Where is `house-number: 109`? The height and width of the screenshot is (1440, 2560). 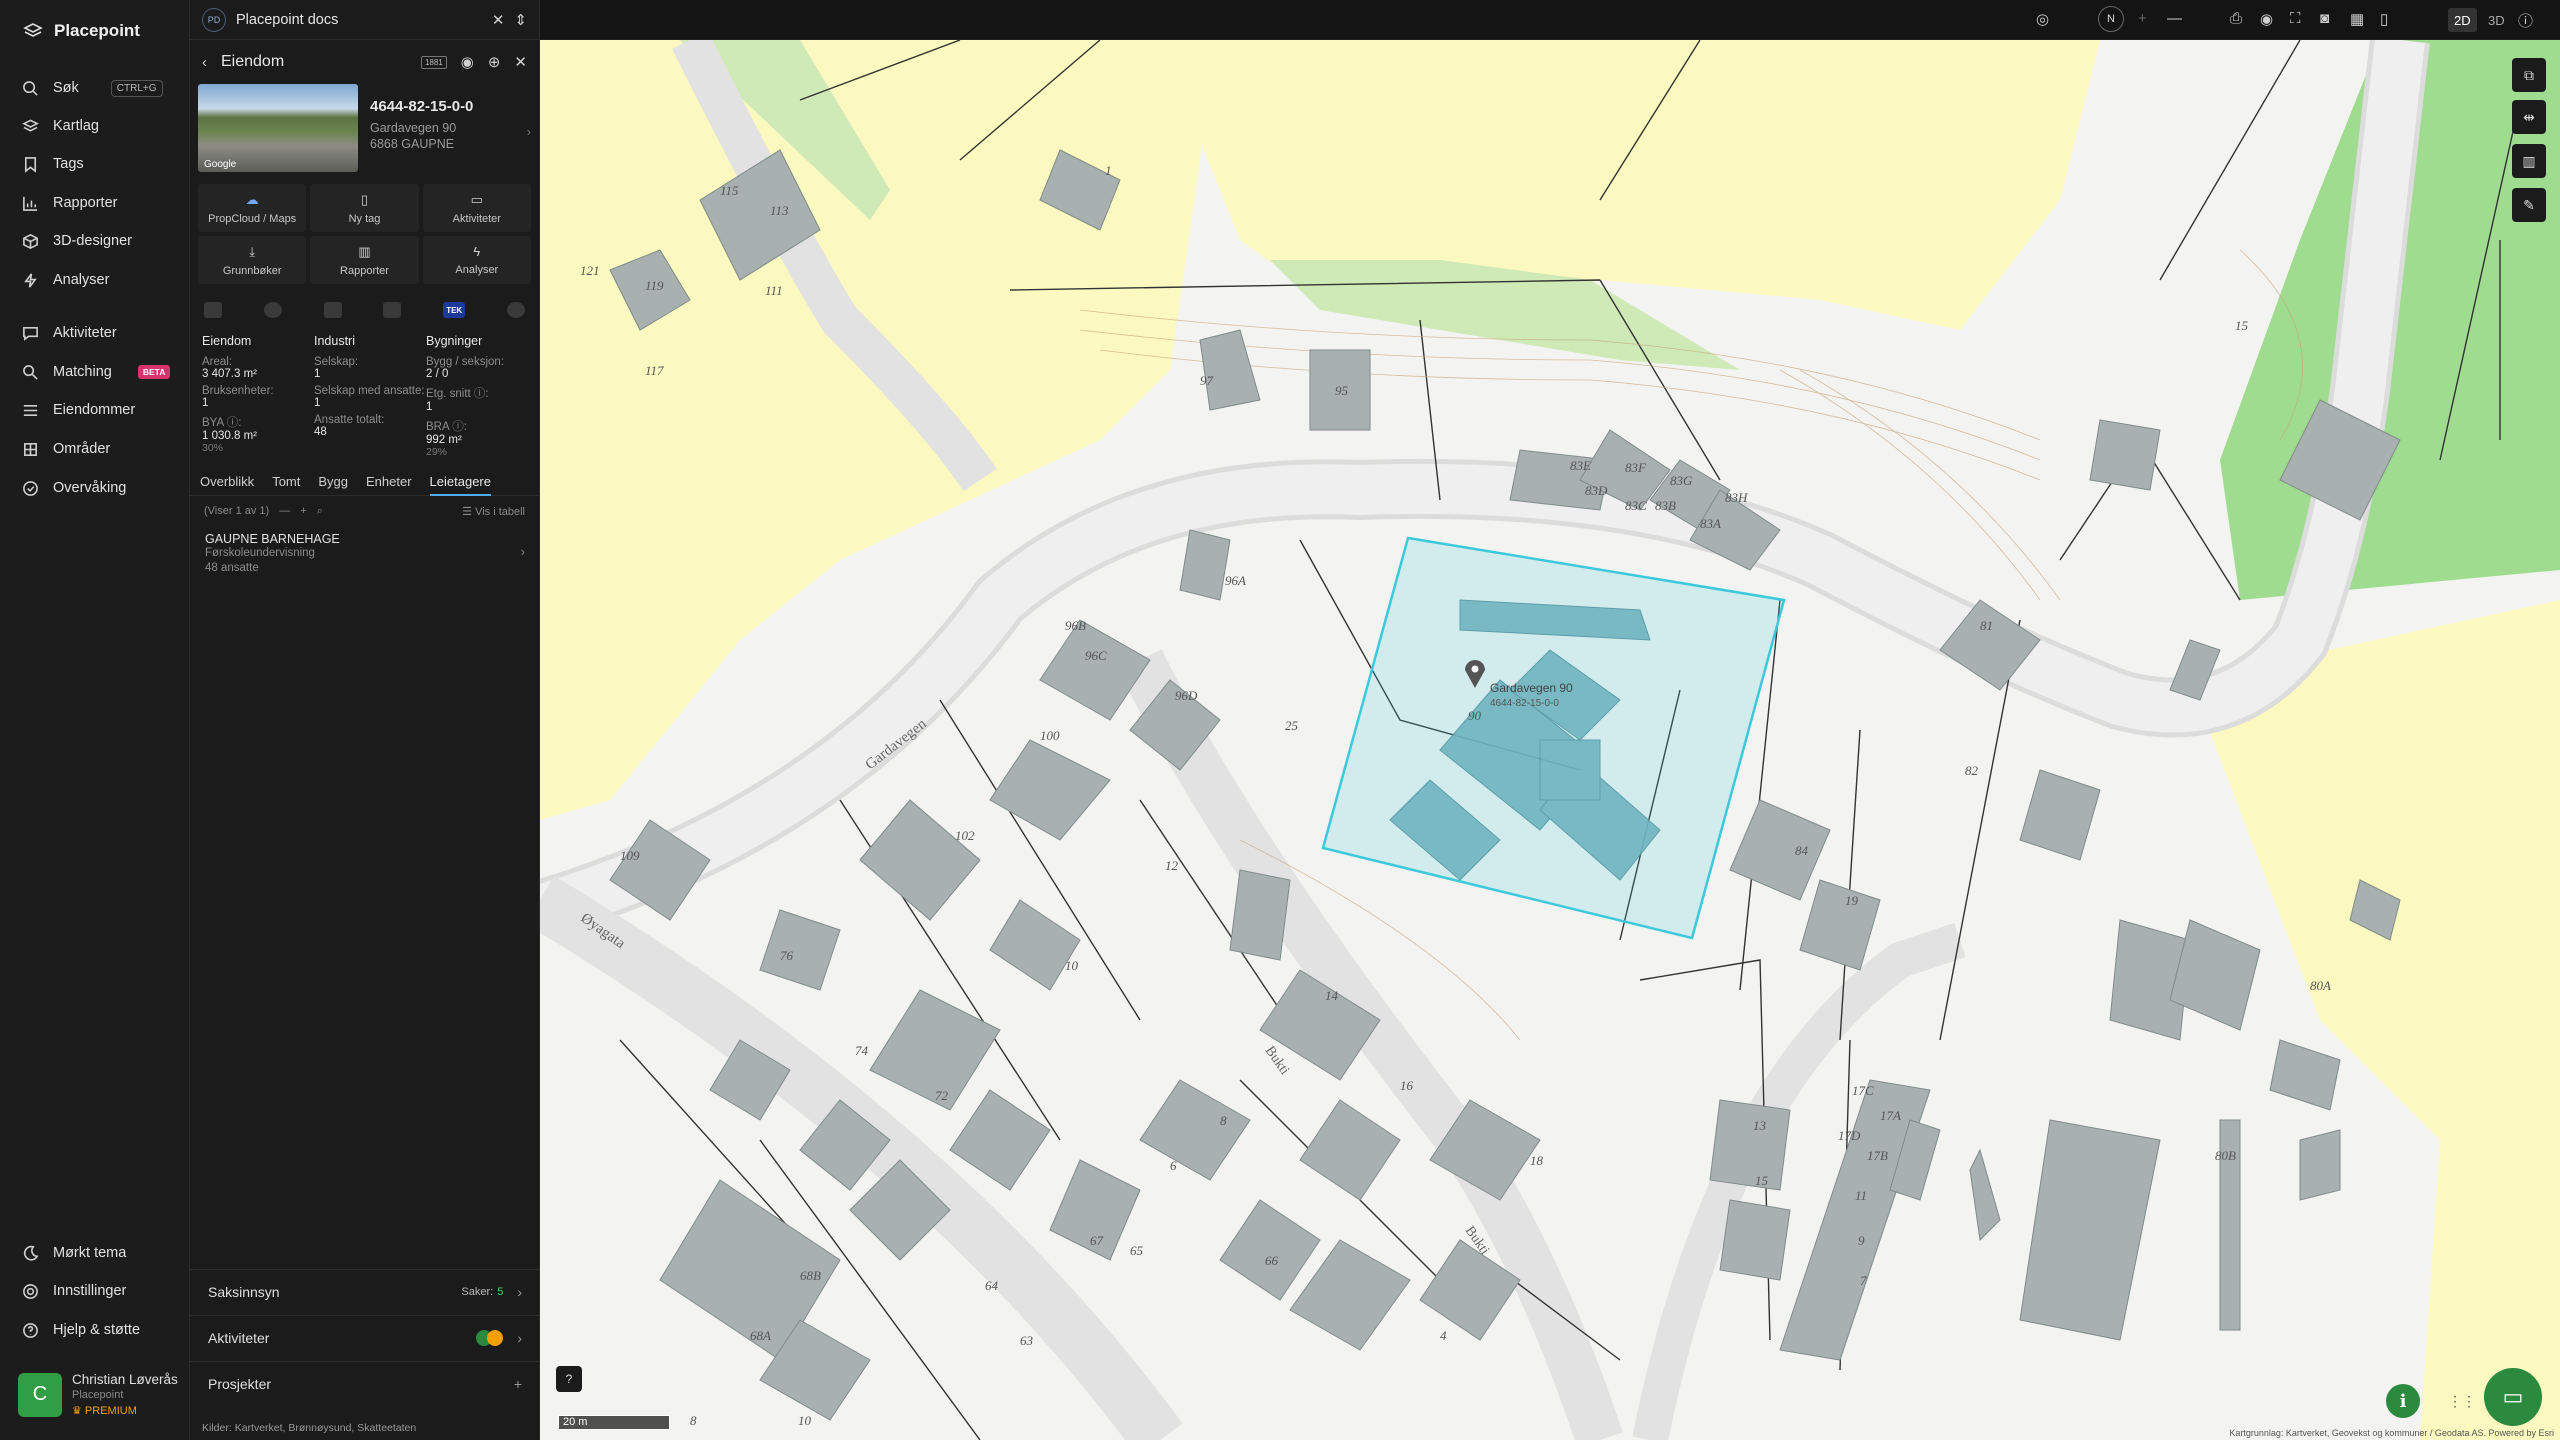
house-number: 109 is located at coordinates (630, 855).